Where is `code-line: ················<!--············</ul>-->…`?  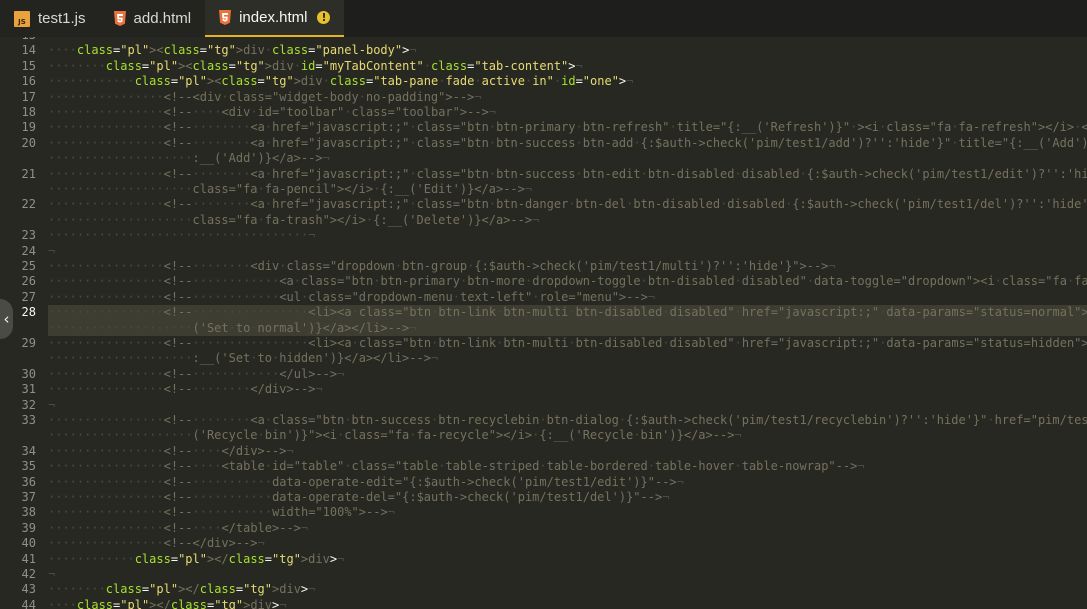 code-line: ················<!--············</ul>-->… is located at coordinates (196, 374).